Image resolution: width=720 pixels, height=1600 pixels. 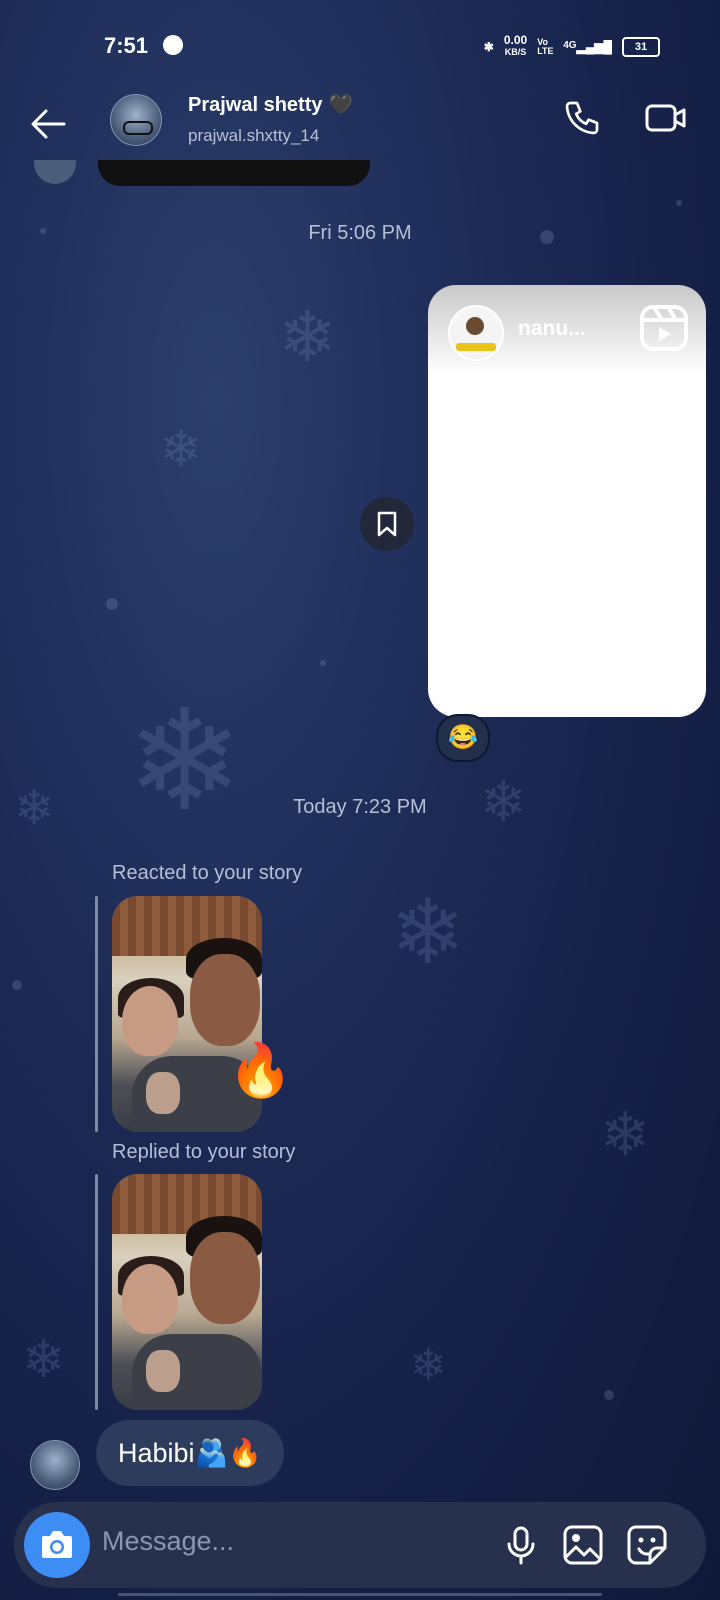 I want to click on gallery-icon, so click(x=583, y=1545).